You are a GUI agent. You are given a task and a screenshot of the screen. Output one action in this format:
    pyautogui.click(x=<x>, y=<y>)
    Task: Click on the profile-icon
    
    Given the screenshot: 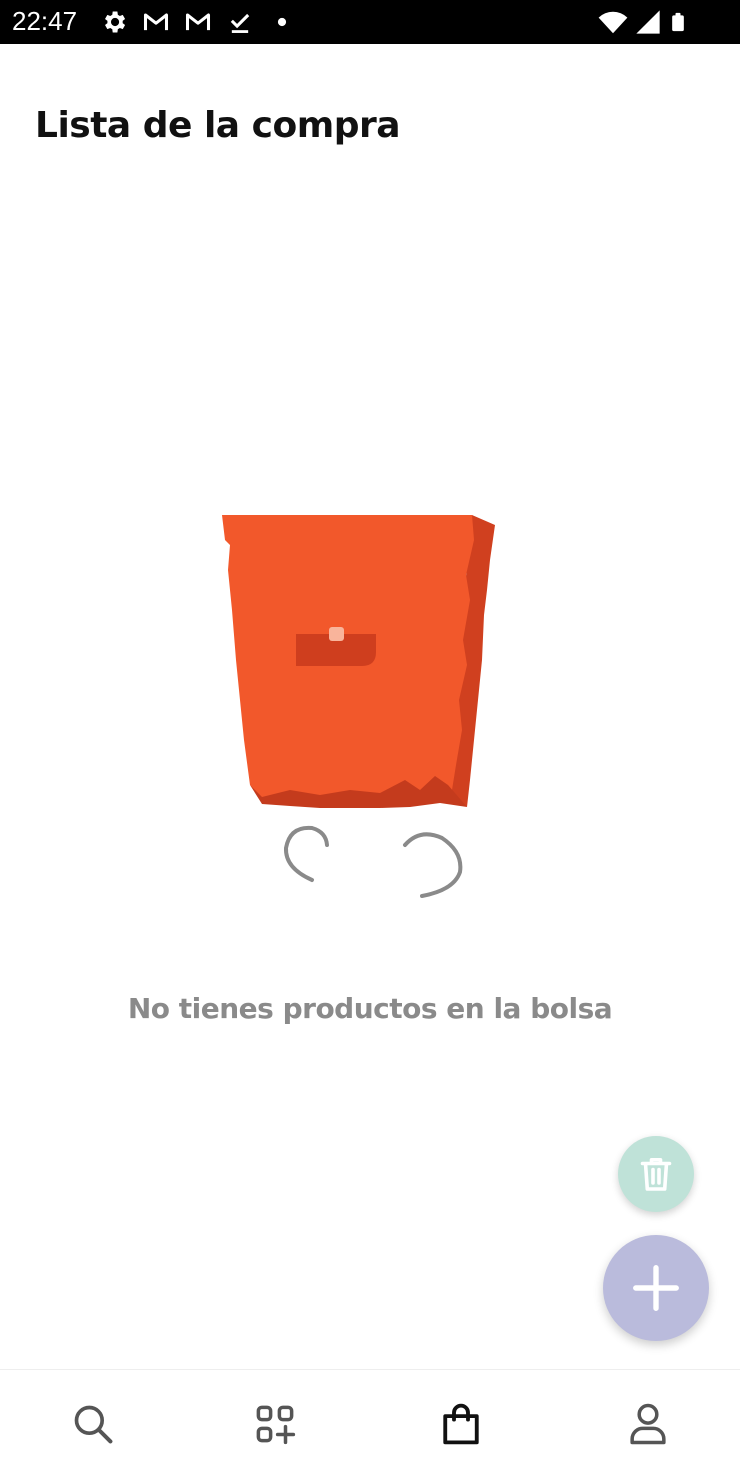 What is the action you would take?
    pyautogui.click(x=647, y=1424)
    